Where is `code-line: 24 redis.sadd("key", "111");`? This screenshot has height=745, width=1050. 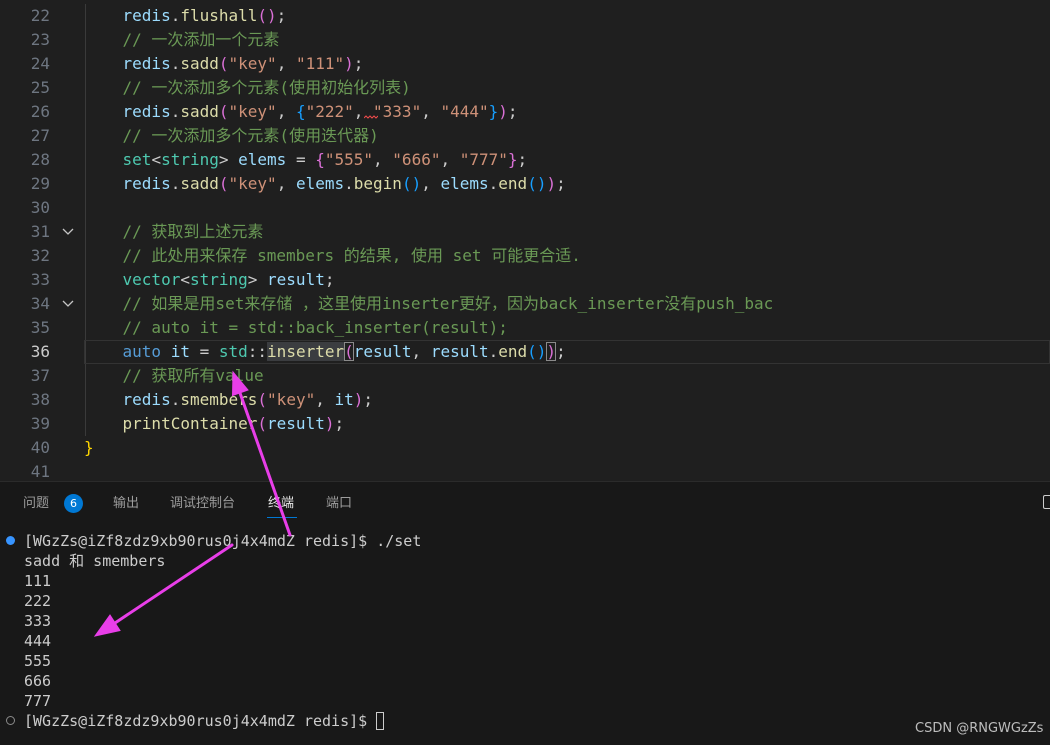
code-line: 24 redis.sadd("key", "111"); is located at coordinates (525, 64).